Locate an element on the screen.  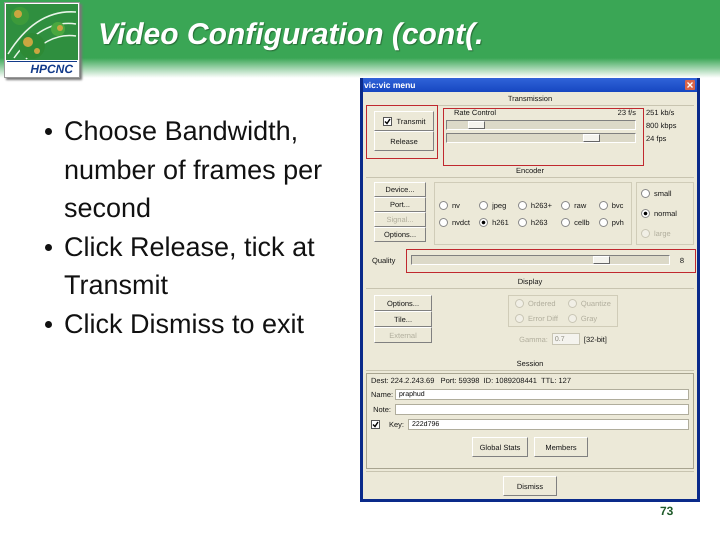
window-title: vic:vic menu is located at coordinates (390, 85).